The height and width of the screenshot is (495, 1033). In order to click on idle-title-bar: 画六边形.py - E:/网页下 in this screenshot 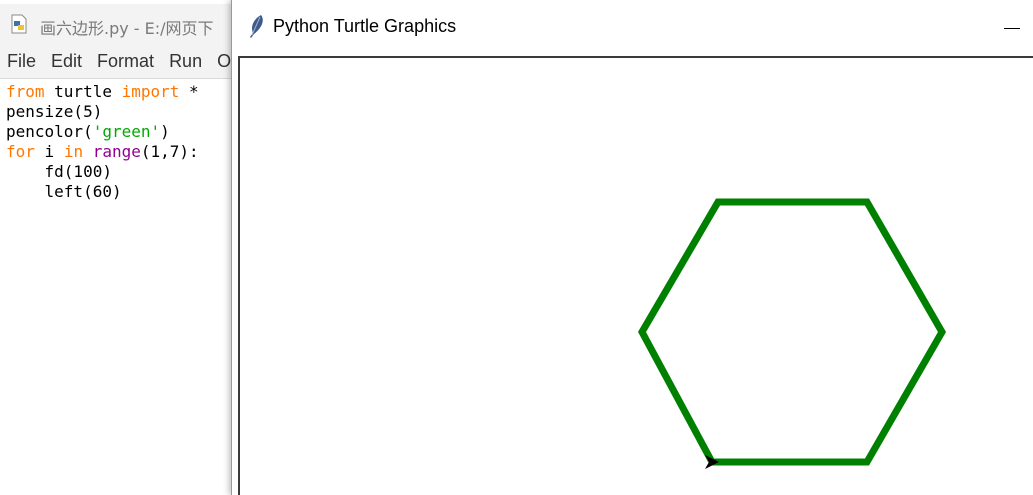, I will do `click(120, 24)`.